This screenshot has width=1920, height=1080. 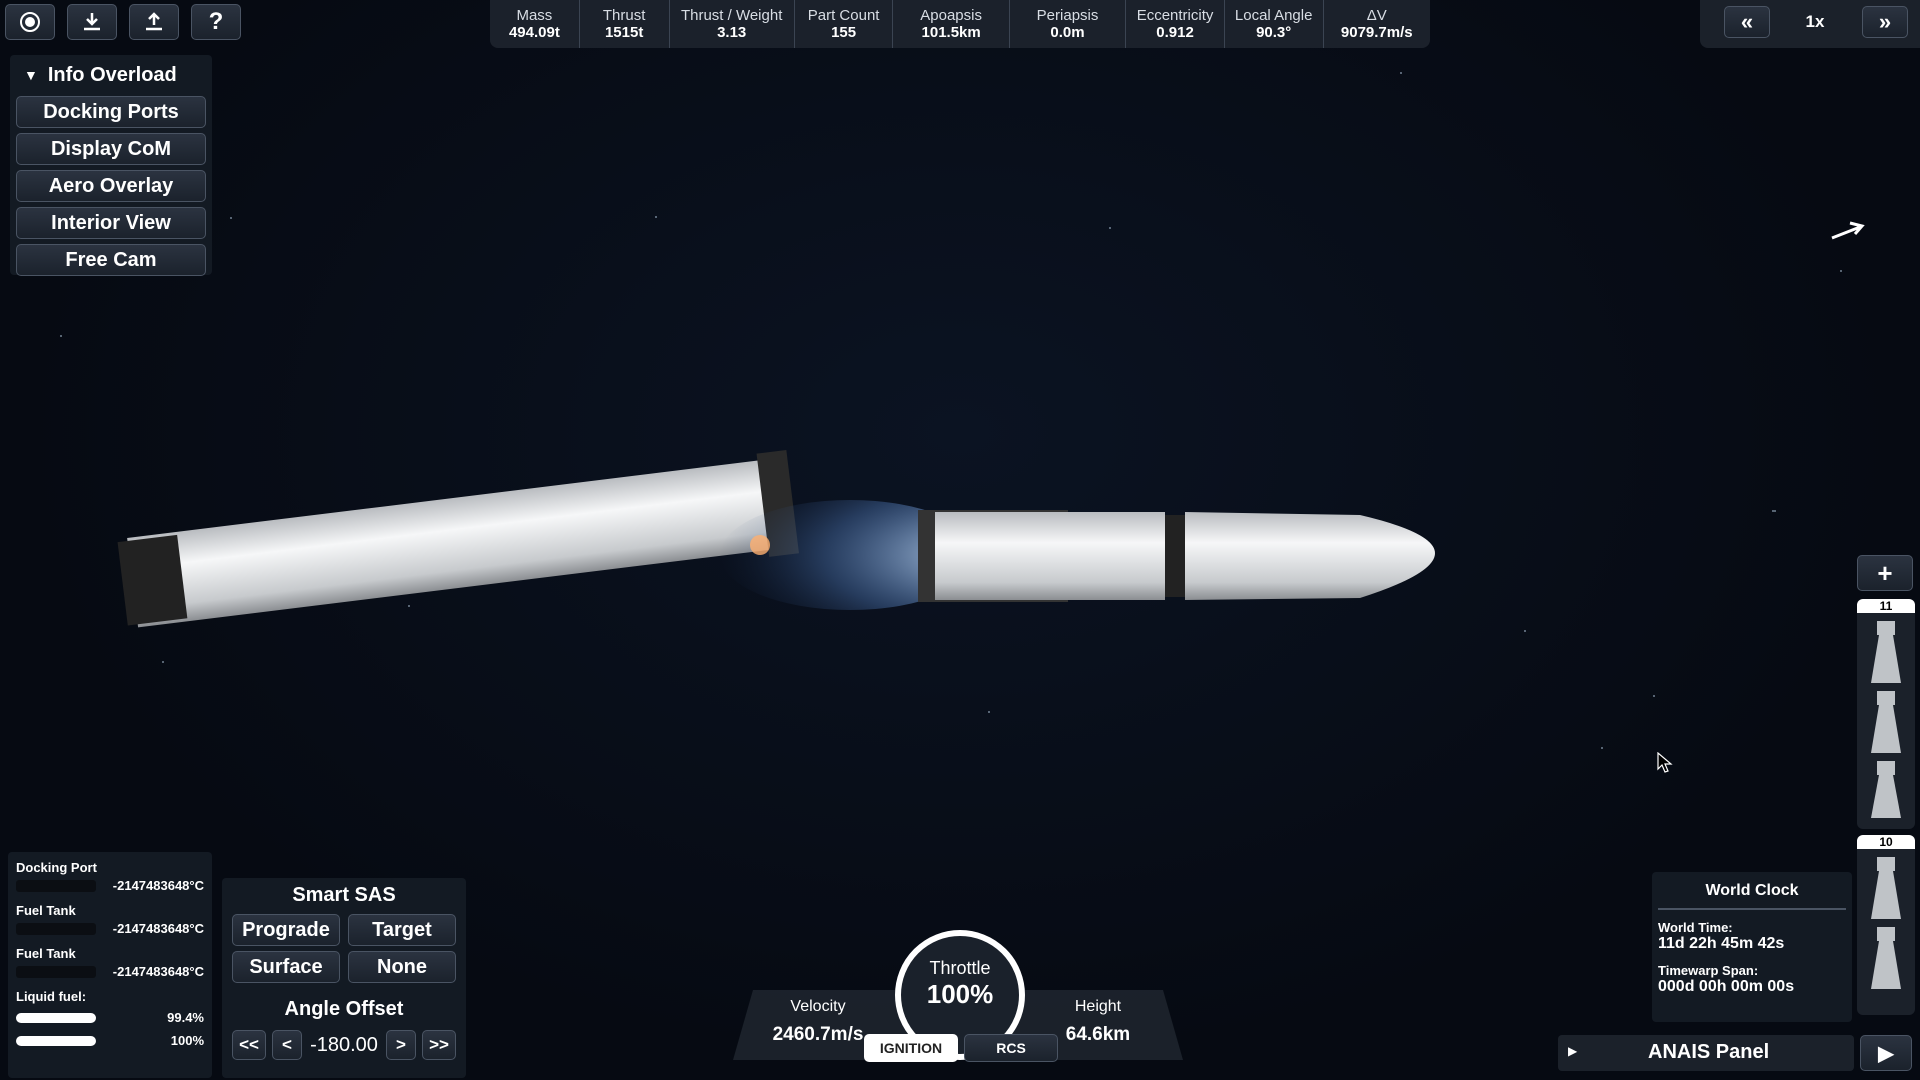 I want to click on fuel-value: 100%, so click(x=187, y=1040).